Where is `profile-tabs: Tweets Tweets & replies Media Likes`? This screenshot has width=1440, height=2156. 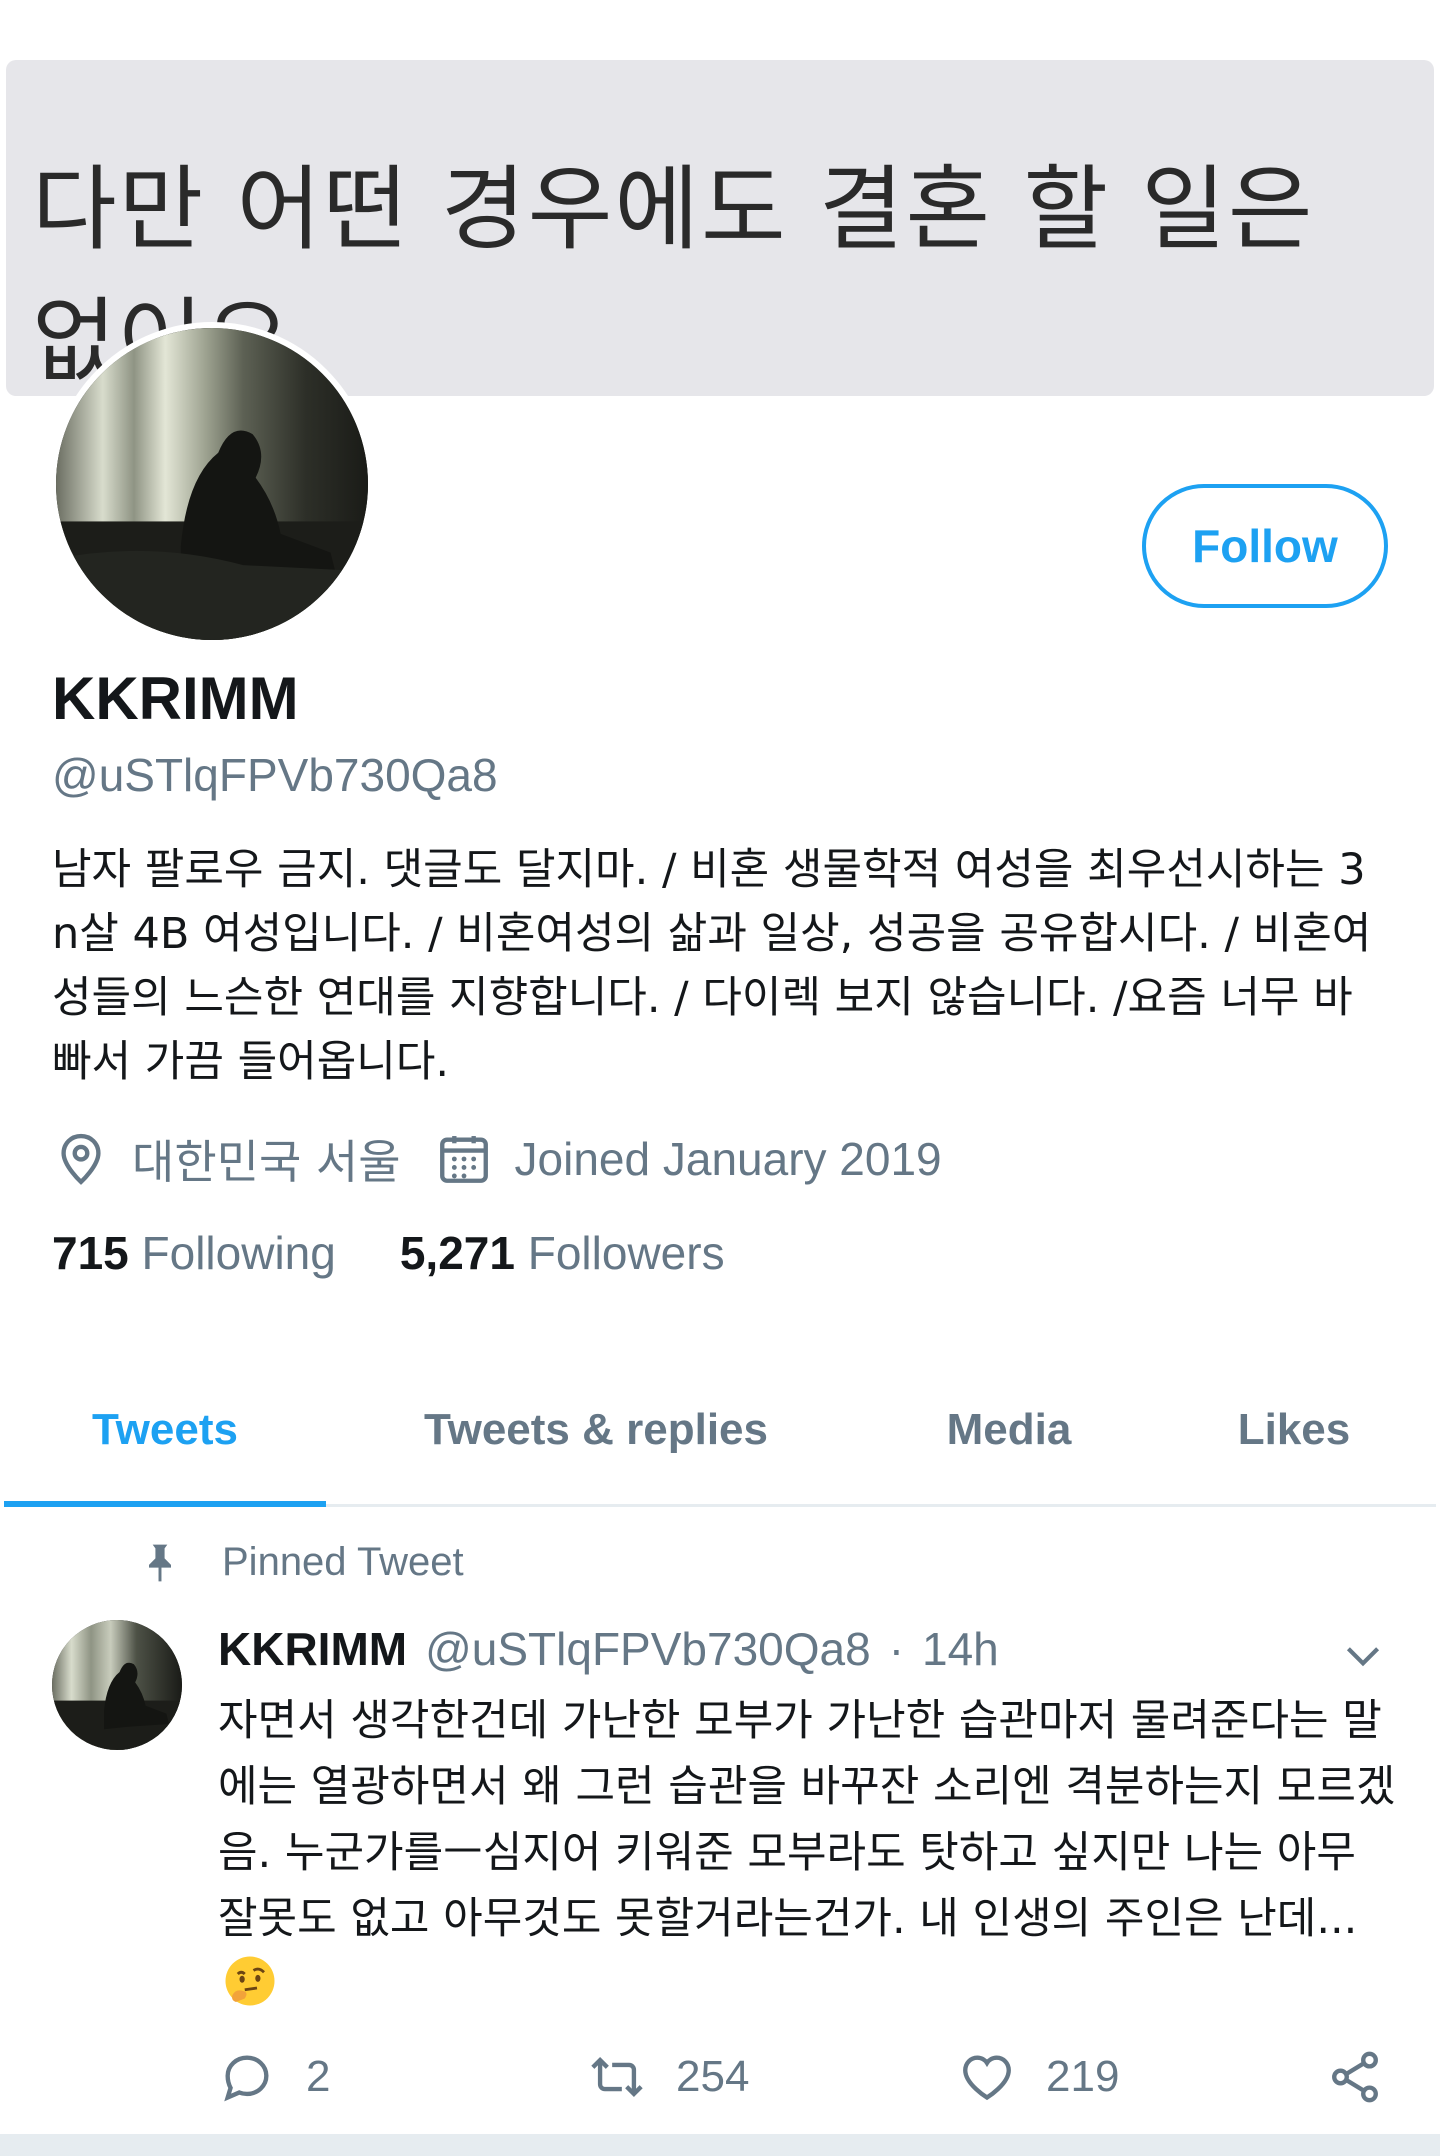
profile-tabs: Tweets Tweets & replies Media Likes is located at coordinates (720, 1431).